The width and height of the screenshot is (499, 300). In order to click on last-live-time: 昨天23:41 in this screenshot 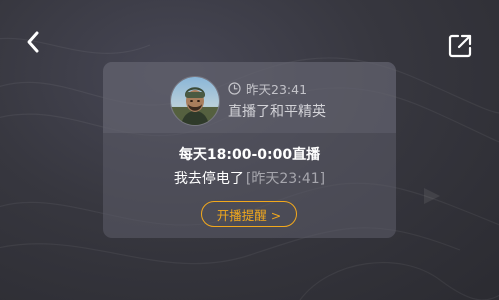, I will do `click(277, 89)`.